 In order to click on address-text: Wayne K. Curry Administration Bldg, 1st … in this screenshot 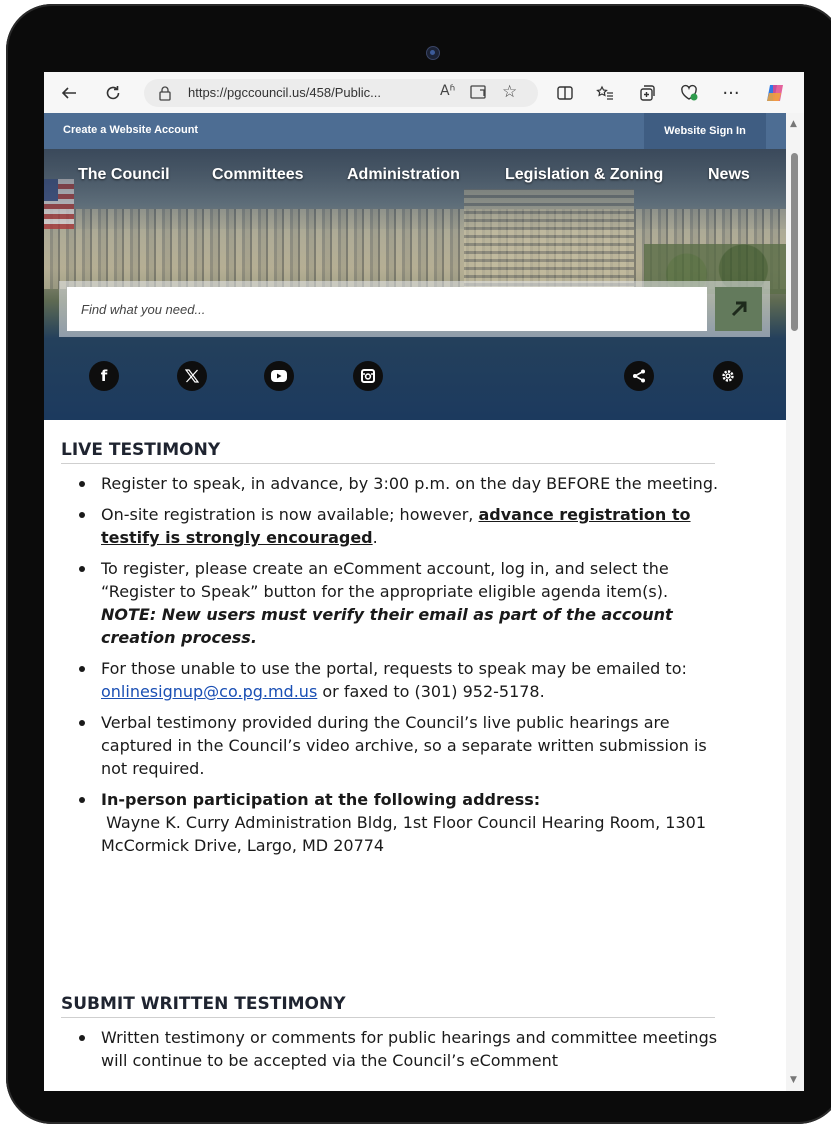, I will do `click(404, 834)`.